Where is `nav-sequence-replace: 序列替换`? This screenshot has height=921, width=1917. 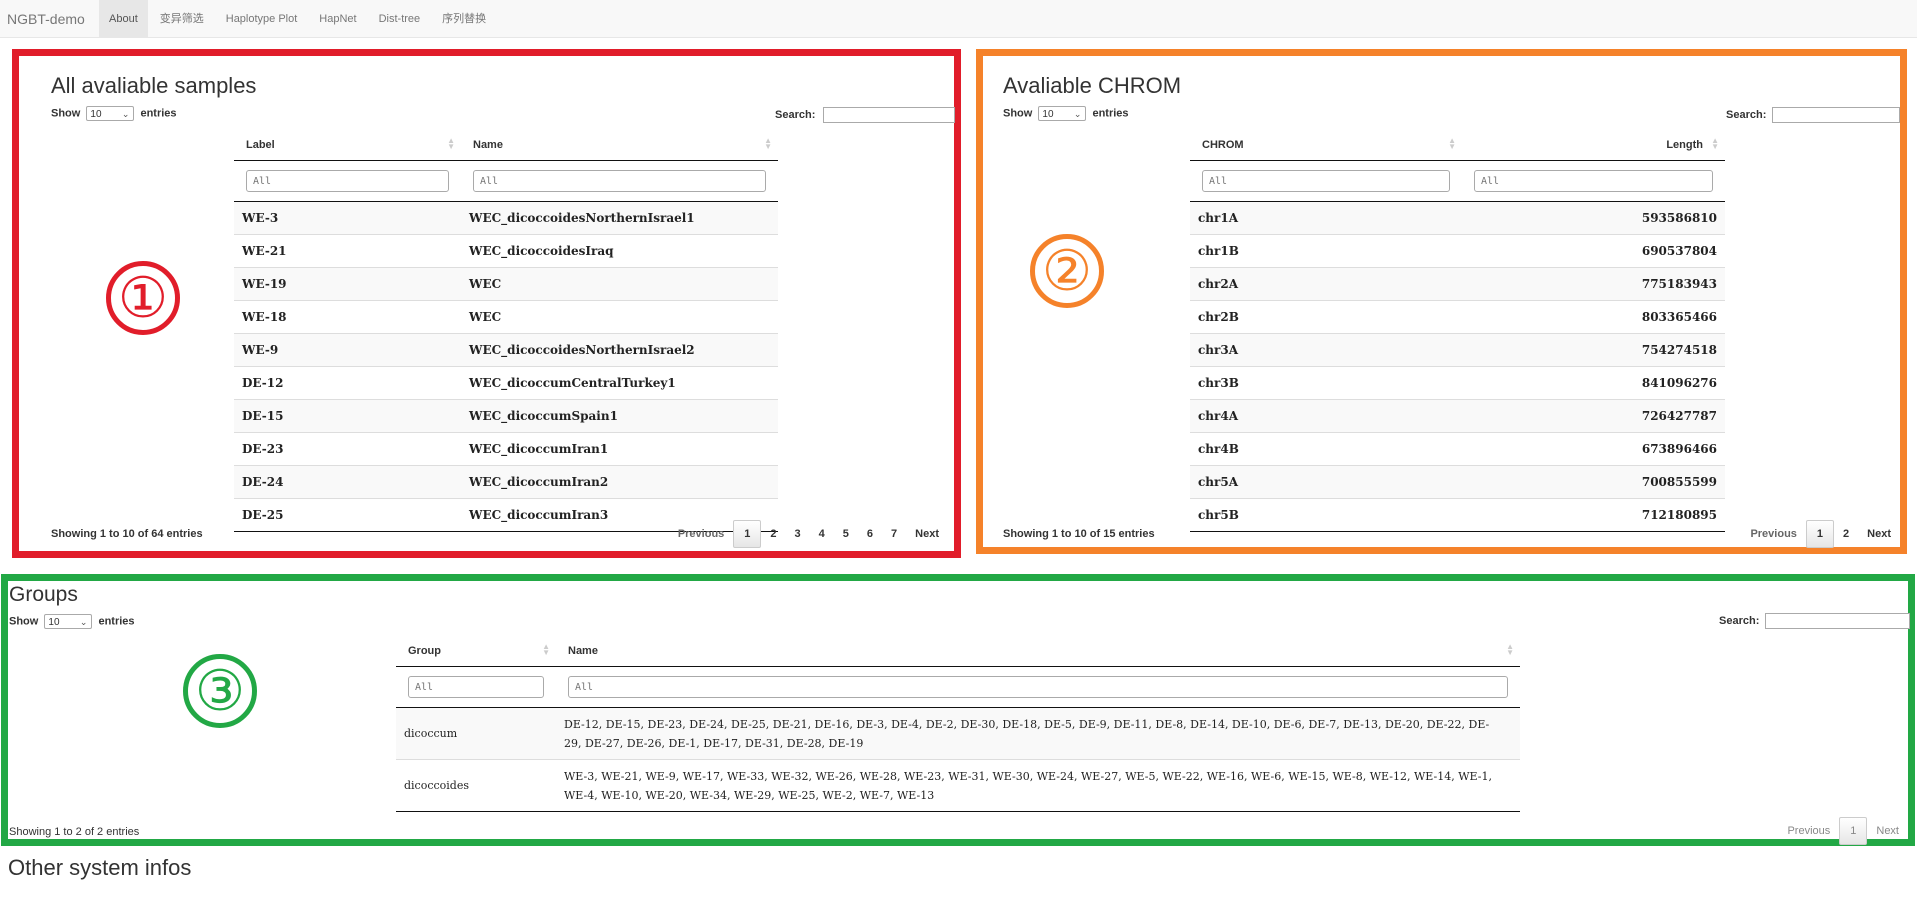
nav-sequence-replace: 序列替换 is located at coordinates (464, 19).